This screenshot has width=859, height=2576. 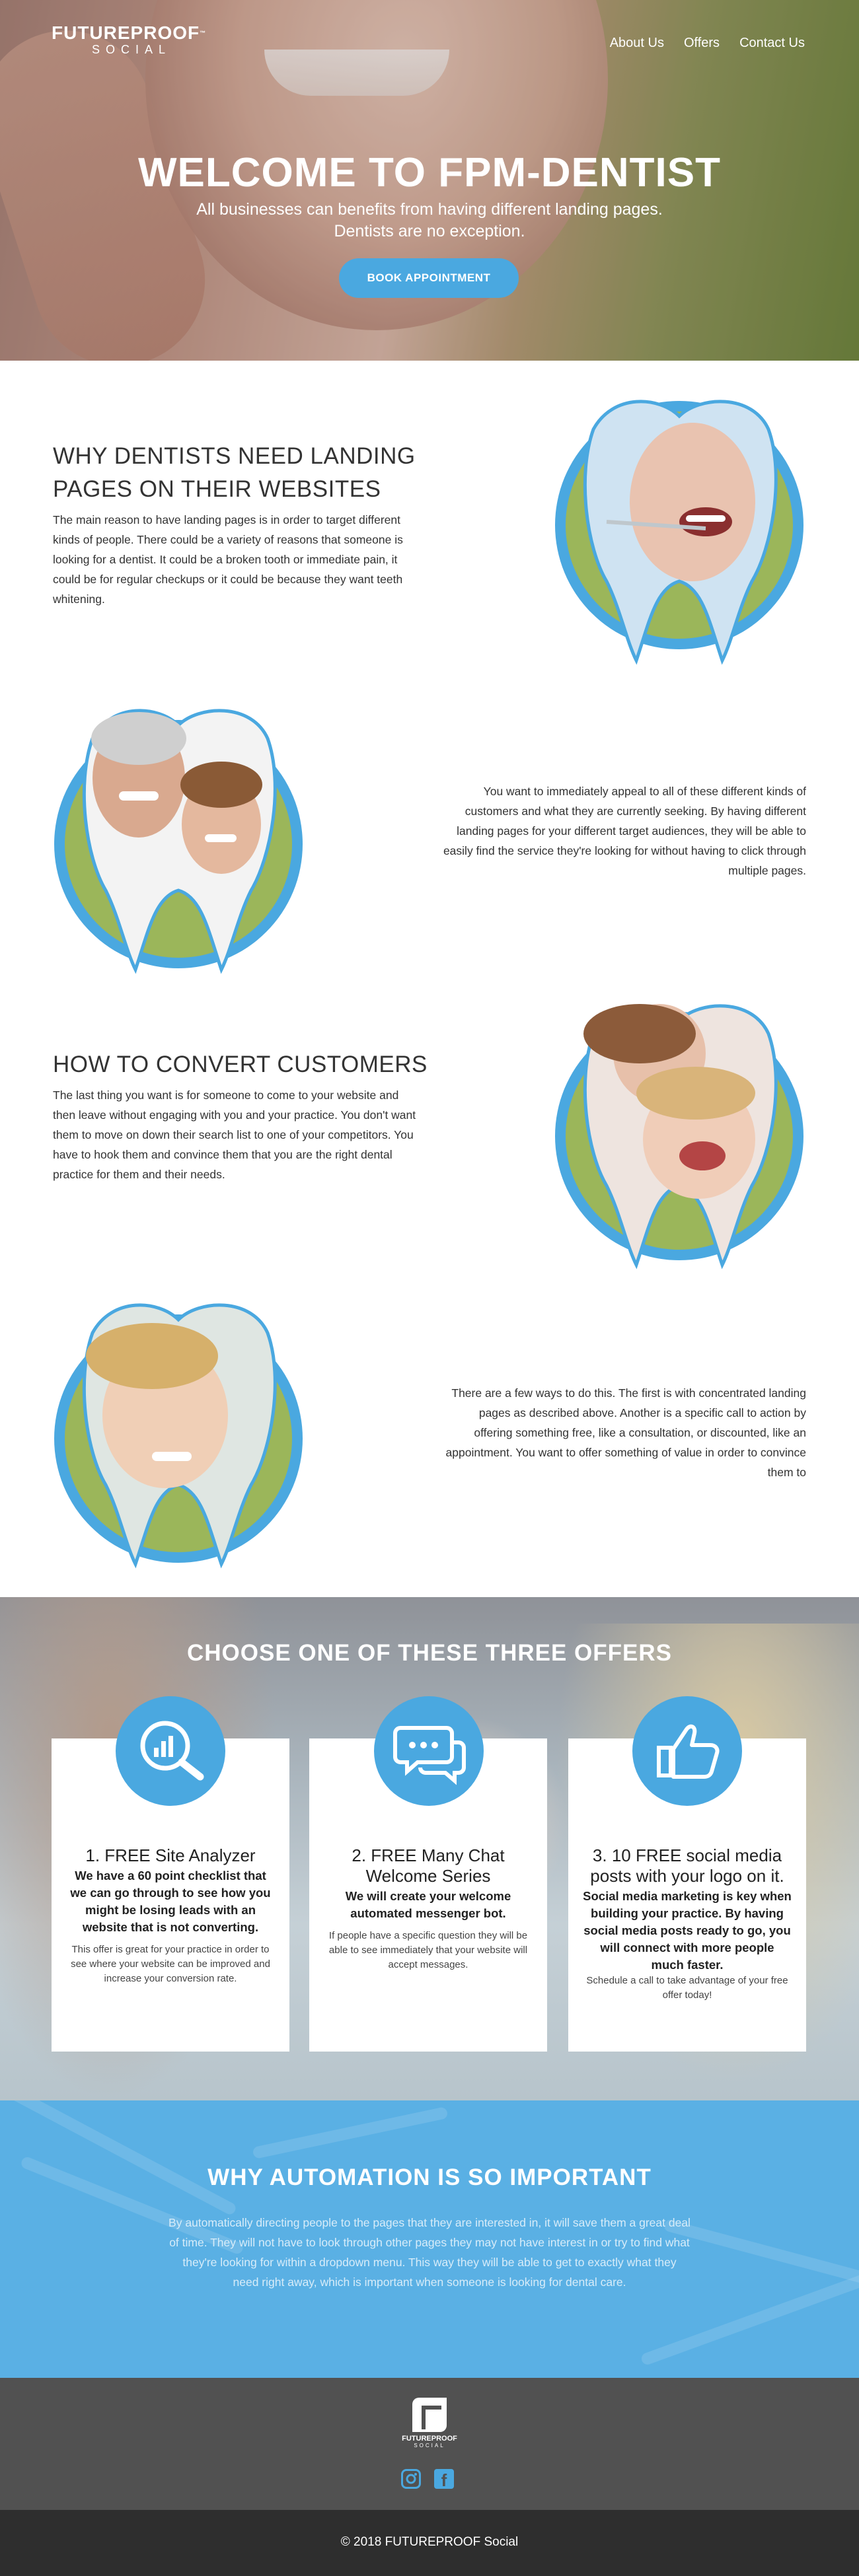 What do you see at coordinates (772, 43) in the screenshot?
I see `nav-contact-us: Contact Us` at bounding box center [772, 43].